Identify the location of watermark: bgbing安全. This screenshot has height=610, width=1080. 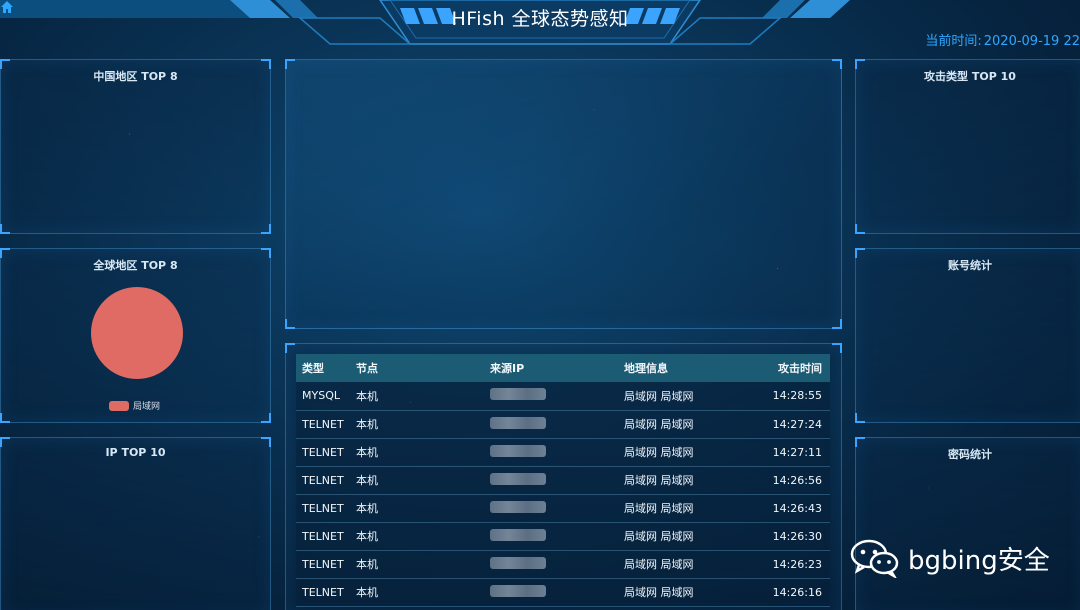
(950, 558).